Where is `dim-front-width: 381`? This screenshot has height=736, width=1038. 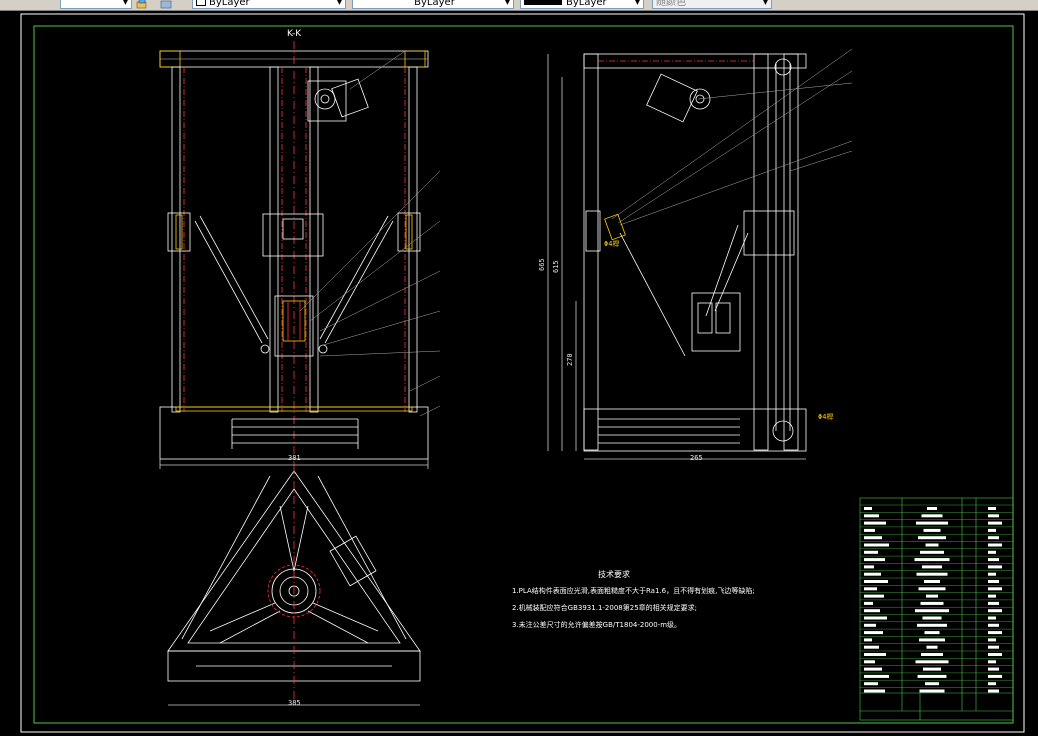
dim-front-width: 381 is located at coordinates (294, 458).